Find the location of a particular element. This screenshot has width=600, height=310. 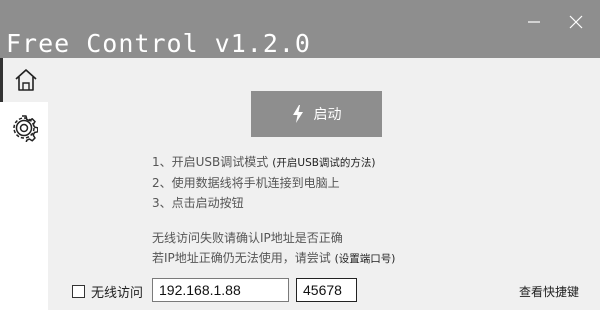

close-icon is located at coordinates (576, 22).